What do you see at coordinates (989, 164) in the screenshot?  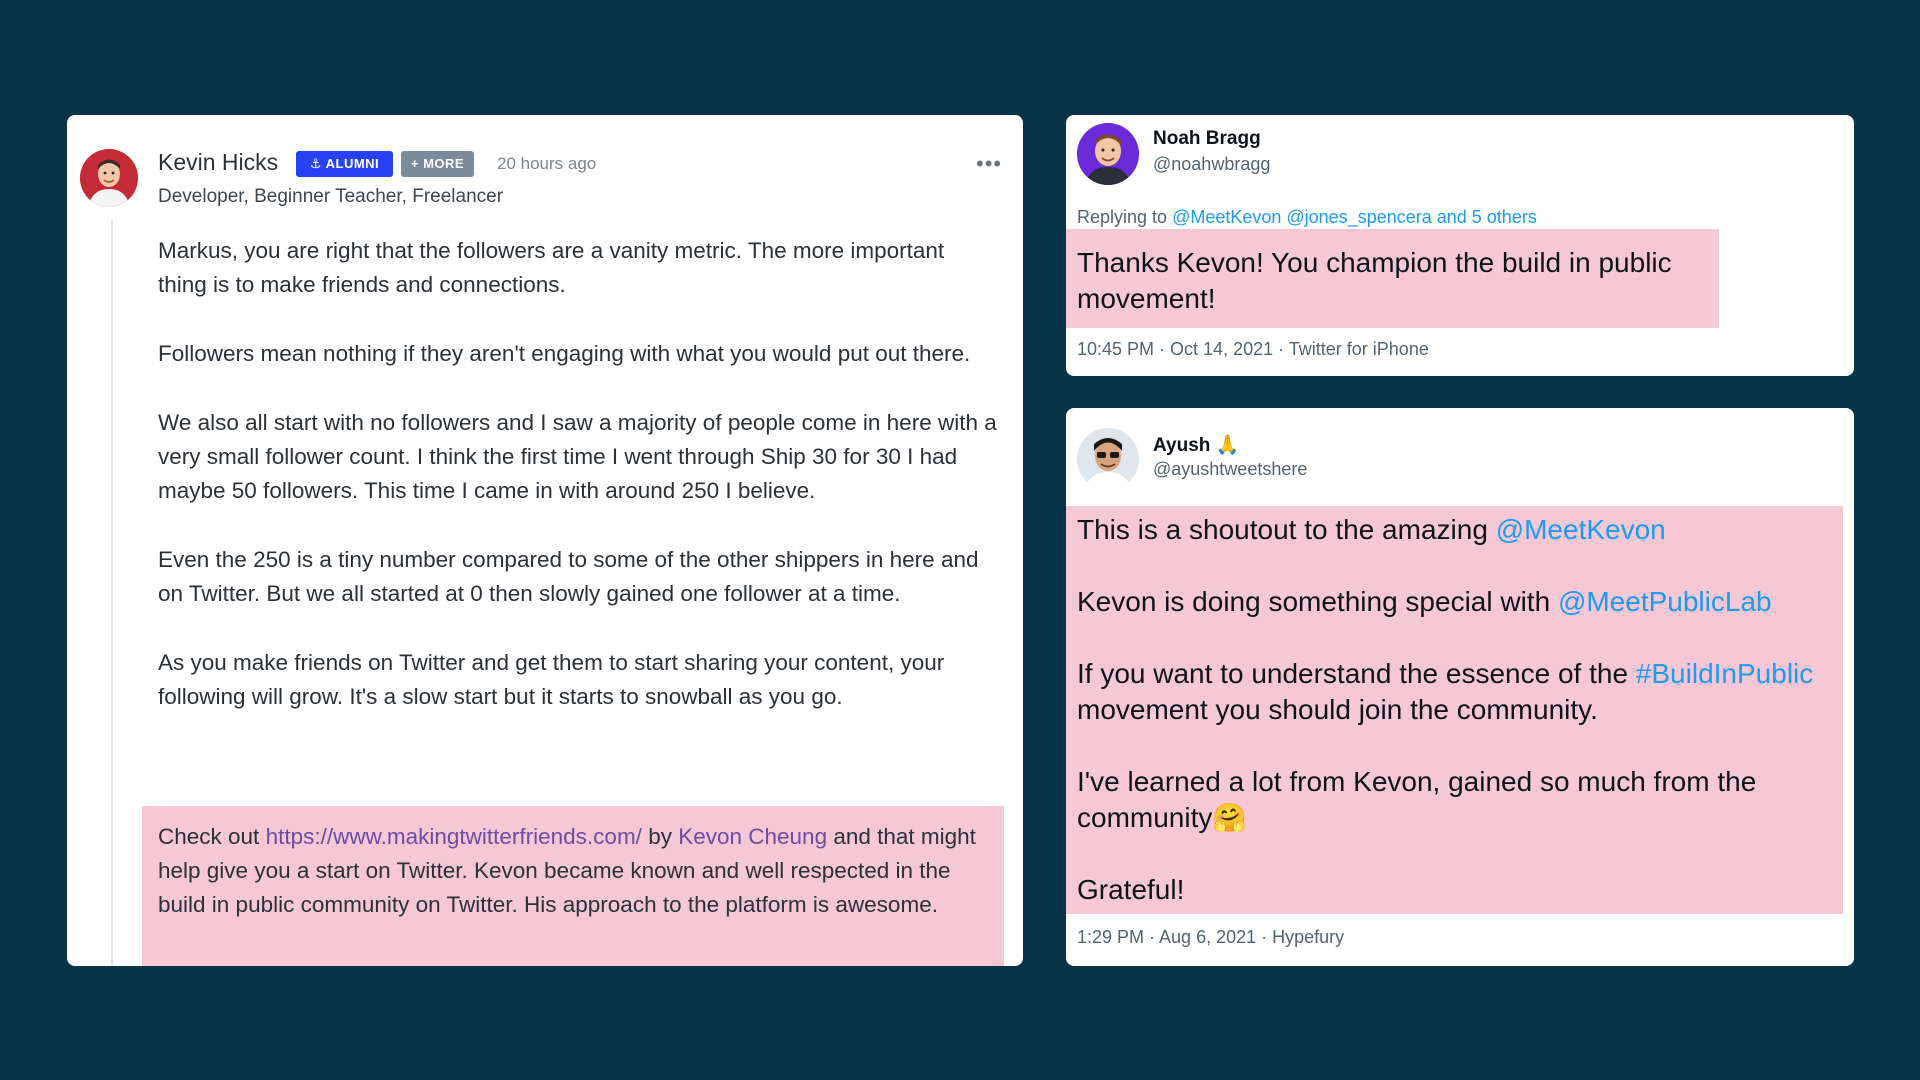 I see `ellipsis-icon: •••` at bounding box center [989, 164].